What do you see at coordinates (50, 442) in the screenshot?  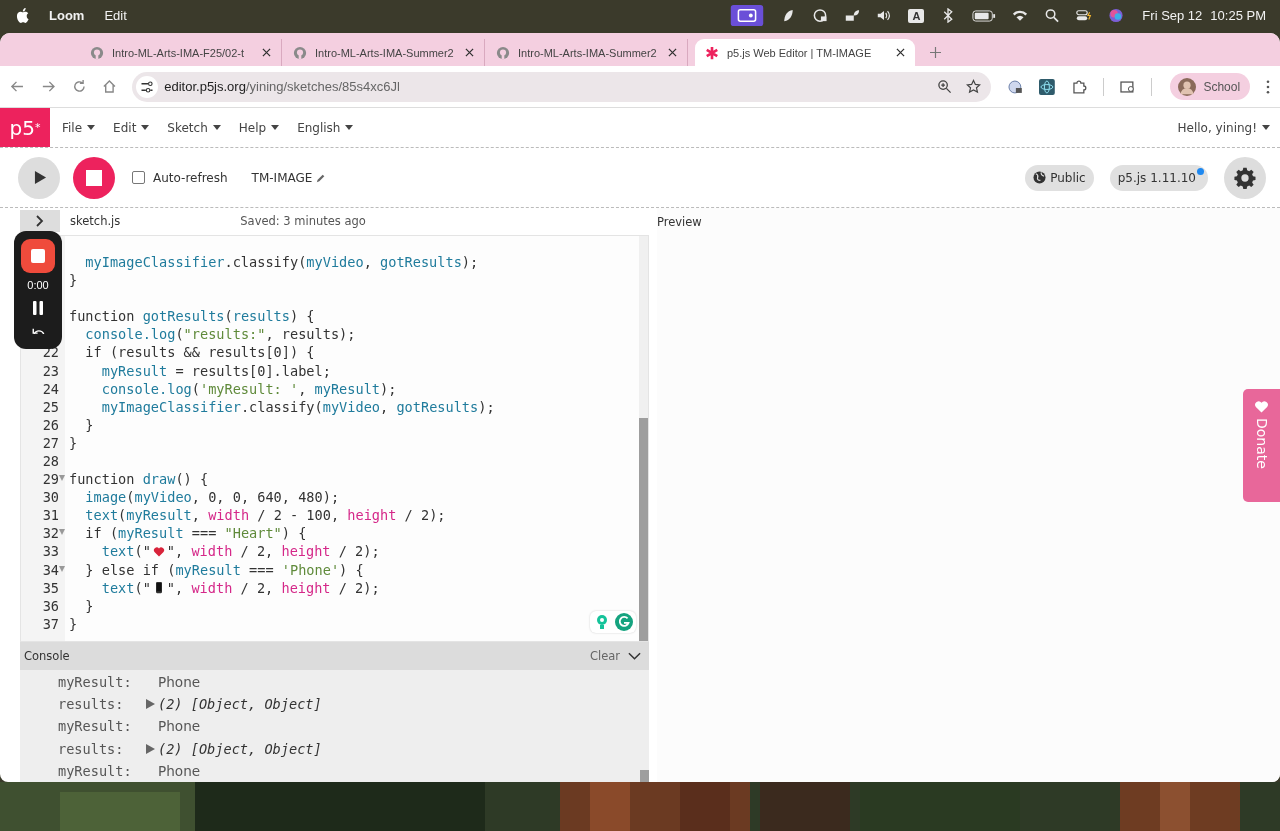 I see `line-number: 27` at bounding box center [50, 442].